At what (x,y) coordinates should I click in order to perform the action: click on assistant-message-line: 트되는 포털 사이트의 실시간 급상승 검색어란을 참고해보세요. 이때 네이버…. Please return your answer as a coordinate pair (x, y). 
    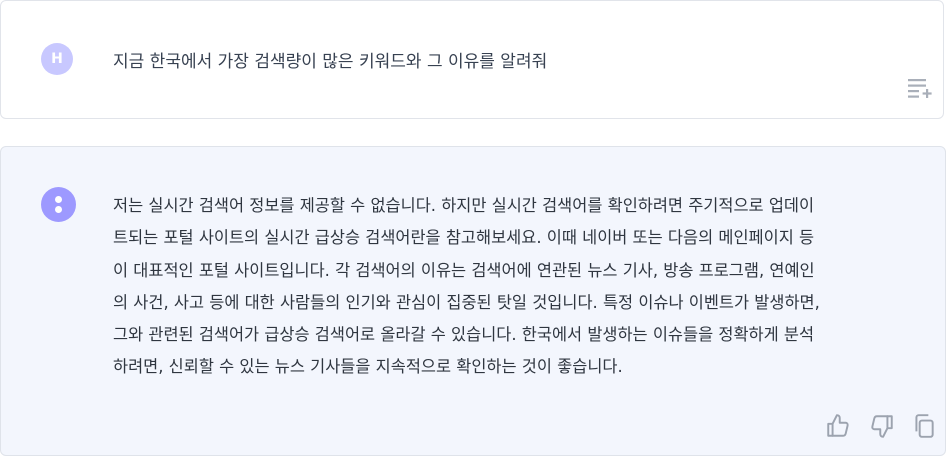
    Looking at the image, I should click on (464, 238).